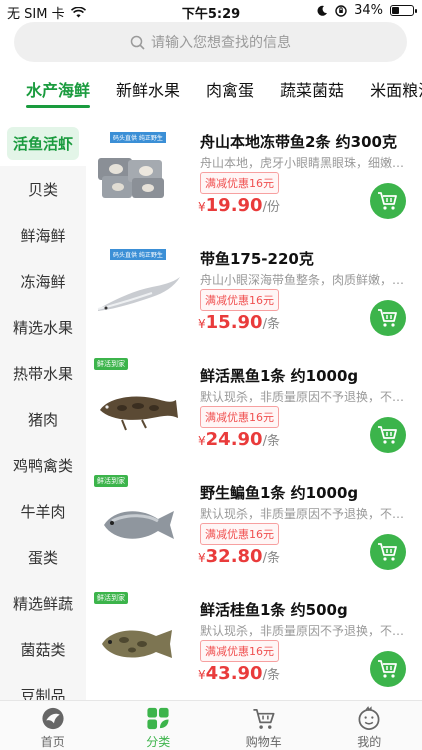  I want to click on product-title: 野生鳊鱼1条 约1000g, so click(279, 493).